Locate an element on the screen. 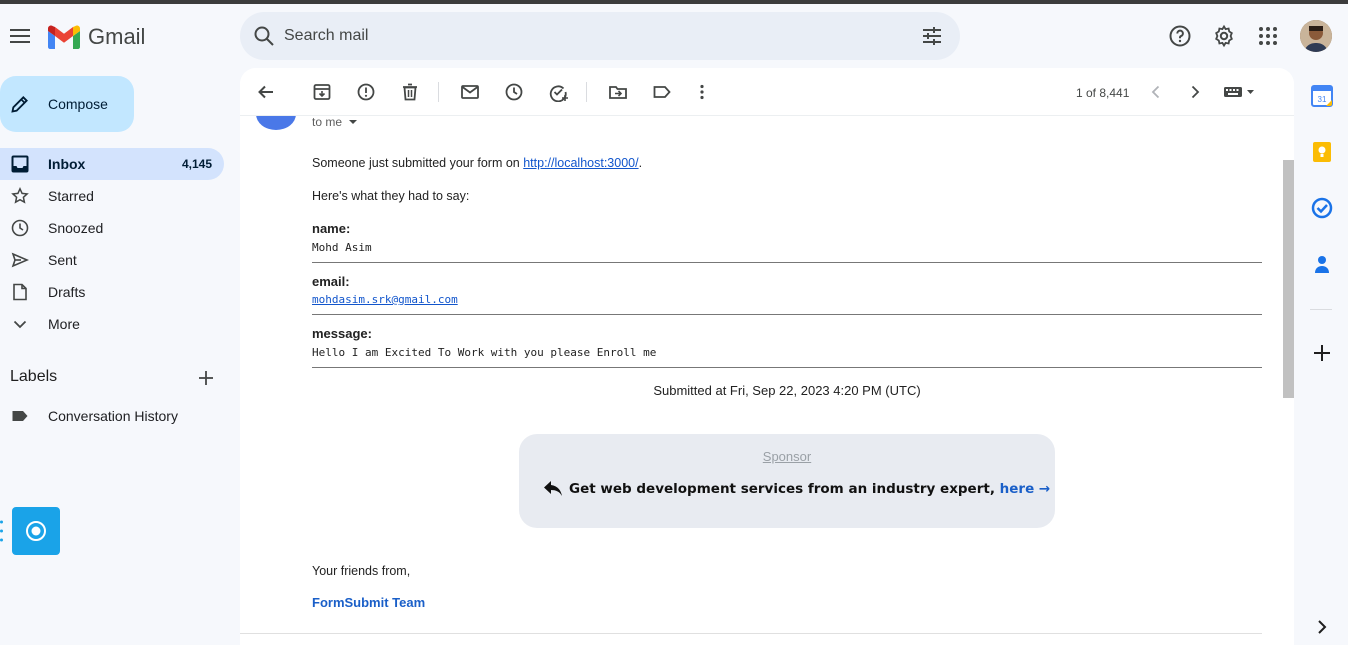 The image size is (1348, 645). nav-item-drafts: Drafts is located at coordinates (112, 292).